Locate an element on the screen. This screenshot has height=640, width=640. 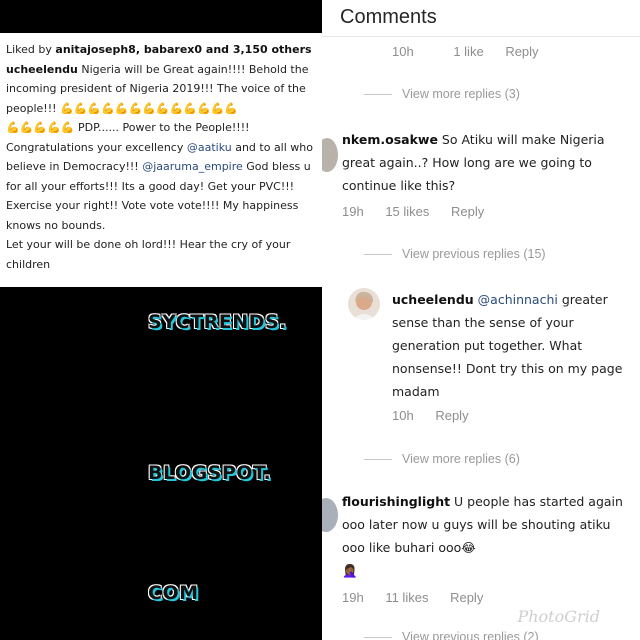
photogrid-watermark: PhotoGrid is located at coordinates (558, 616).